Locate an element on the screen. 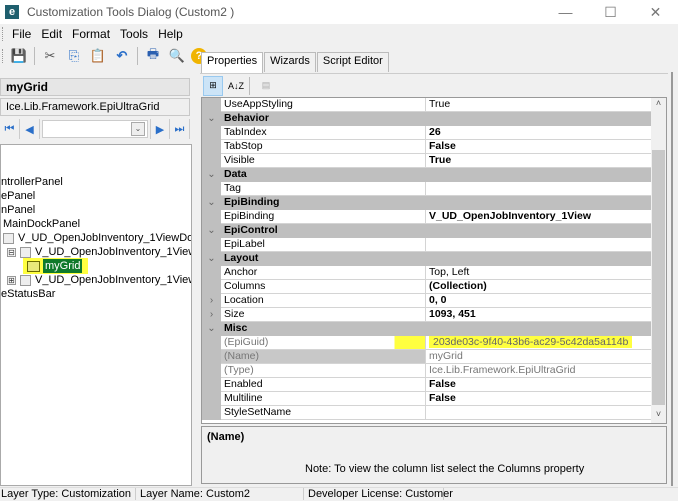  property-name: StyleSetName is located at coordinates (323, 413).